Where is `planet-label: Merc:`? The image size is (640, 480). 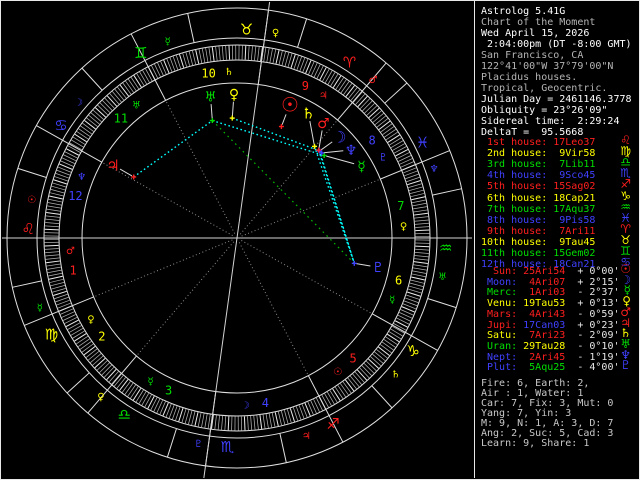 planet-label: Merc: is located at coordinates (499, 293).